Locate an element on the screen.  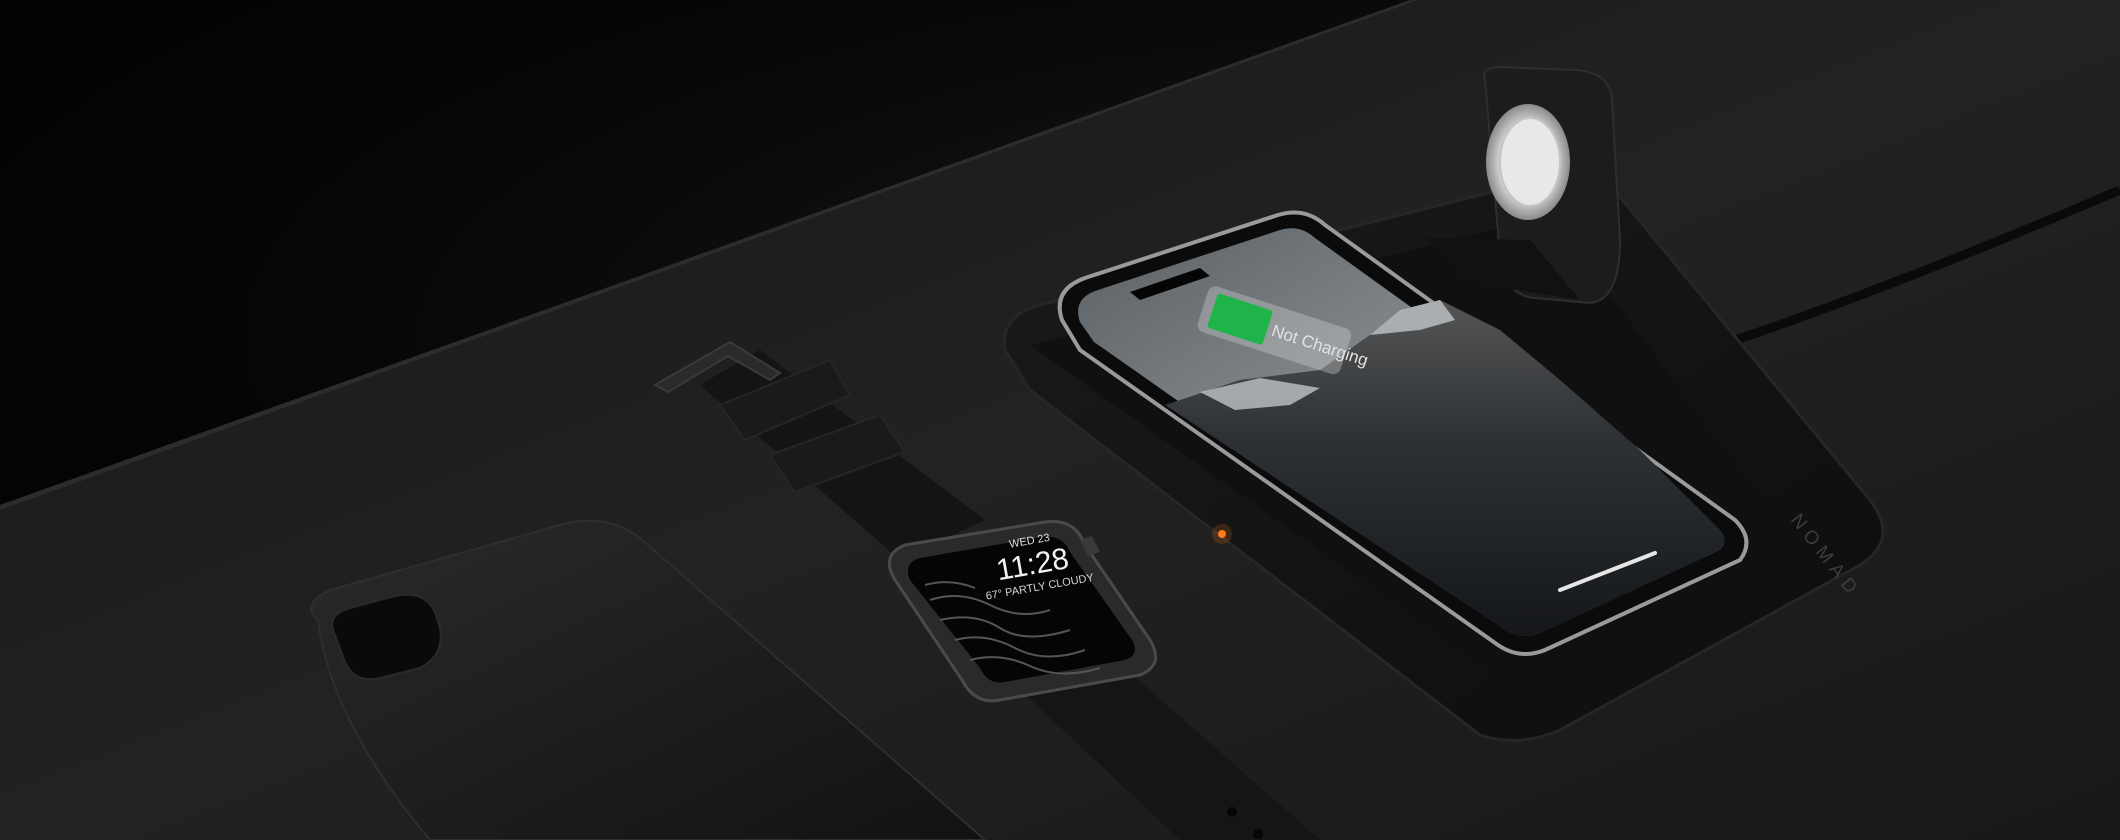
watch-charging-puck-inner is located at coordinates (1530, 162).